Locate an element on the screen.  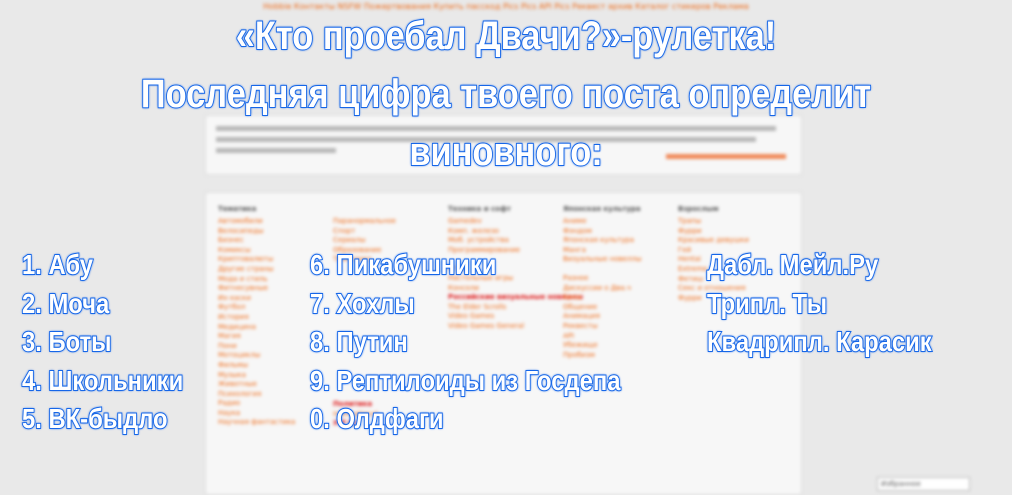
list-item: 2. Моча is located at coordinates (65, 303).